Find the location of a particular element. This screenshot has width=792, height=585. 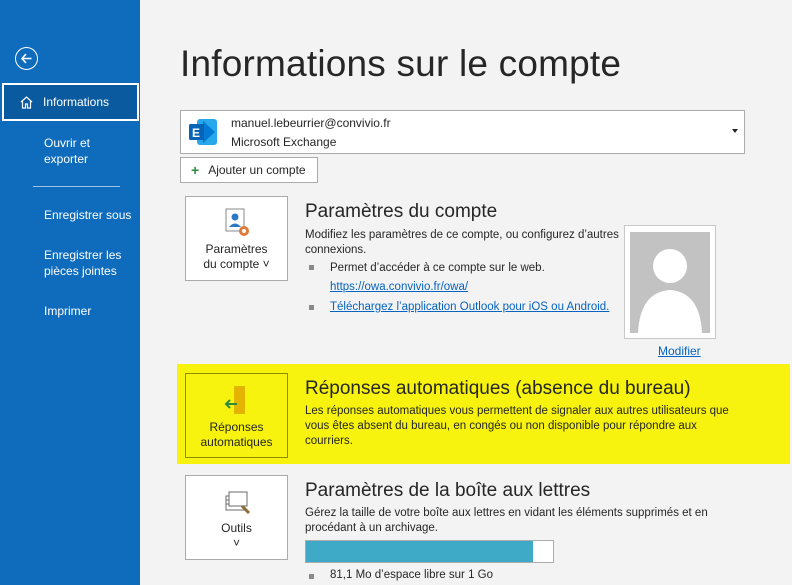

profile-photo is located at coordinates (670, 282).